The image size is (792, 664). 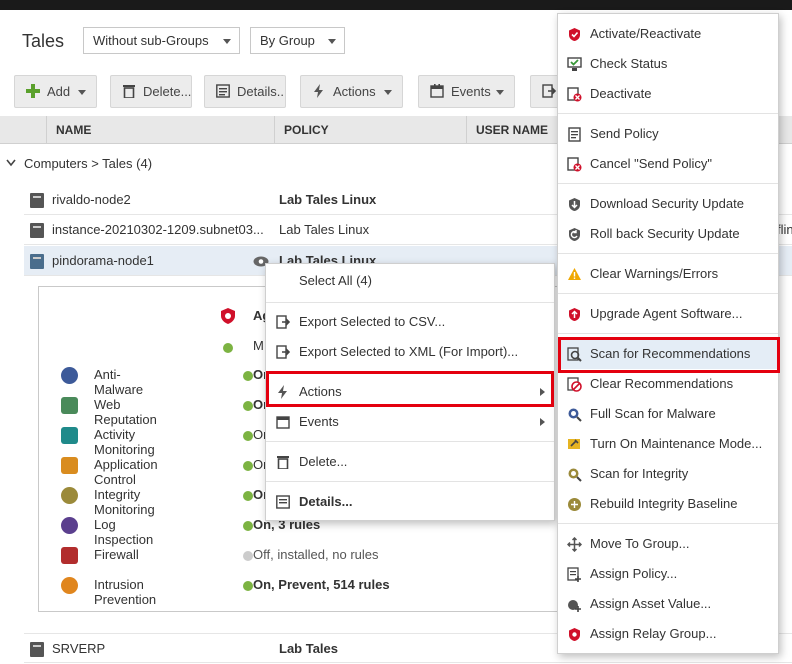 I want to click on submenu-item-clear-recommendations: Clear Recommendations, so click(x=668, y=384).